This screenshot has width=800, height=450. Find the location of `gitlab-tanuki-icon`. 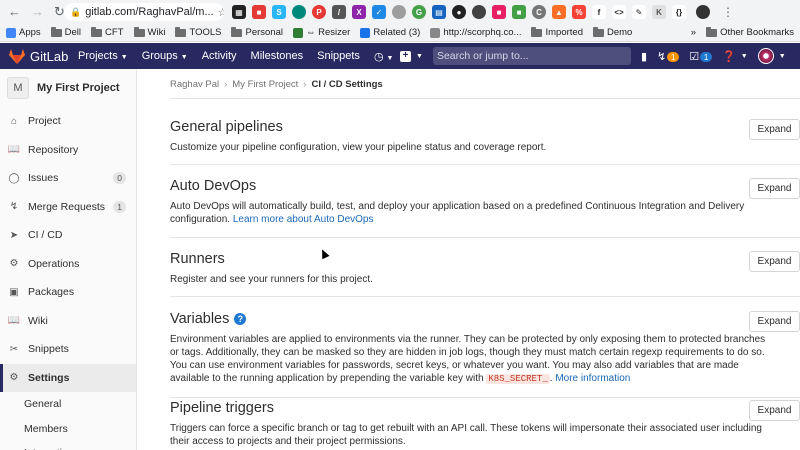

gitlab-tanuki-icon is located at coordinates (17, 56).